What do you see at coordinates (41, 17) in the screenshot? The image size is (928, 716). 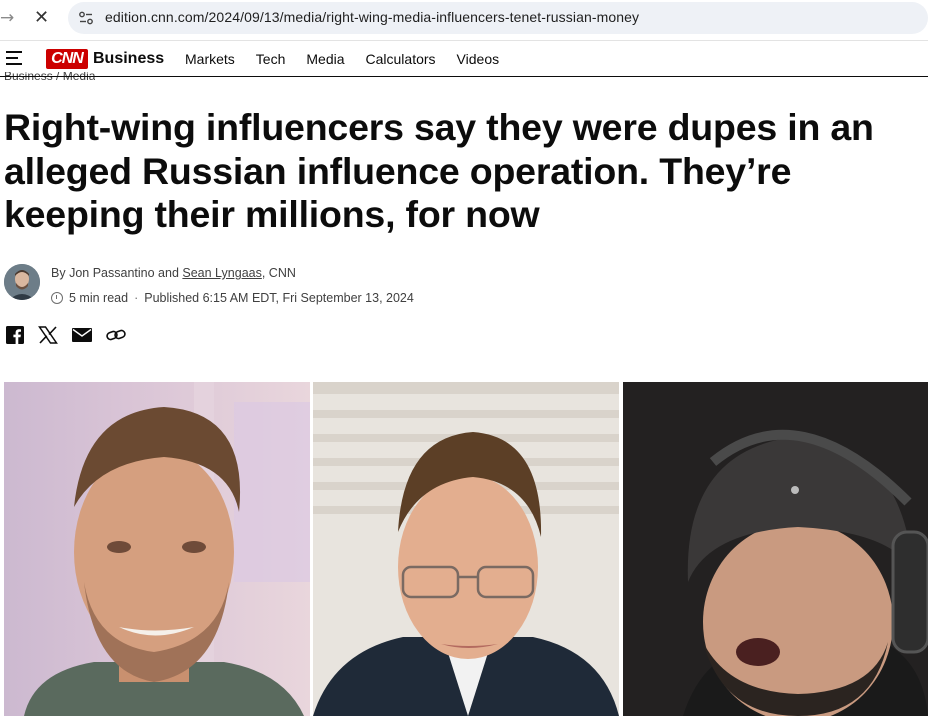 I see `close-icon: ✕` at bounding box center [41, 17].